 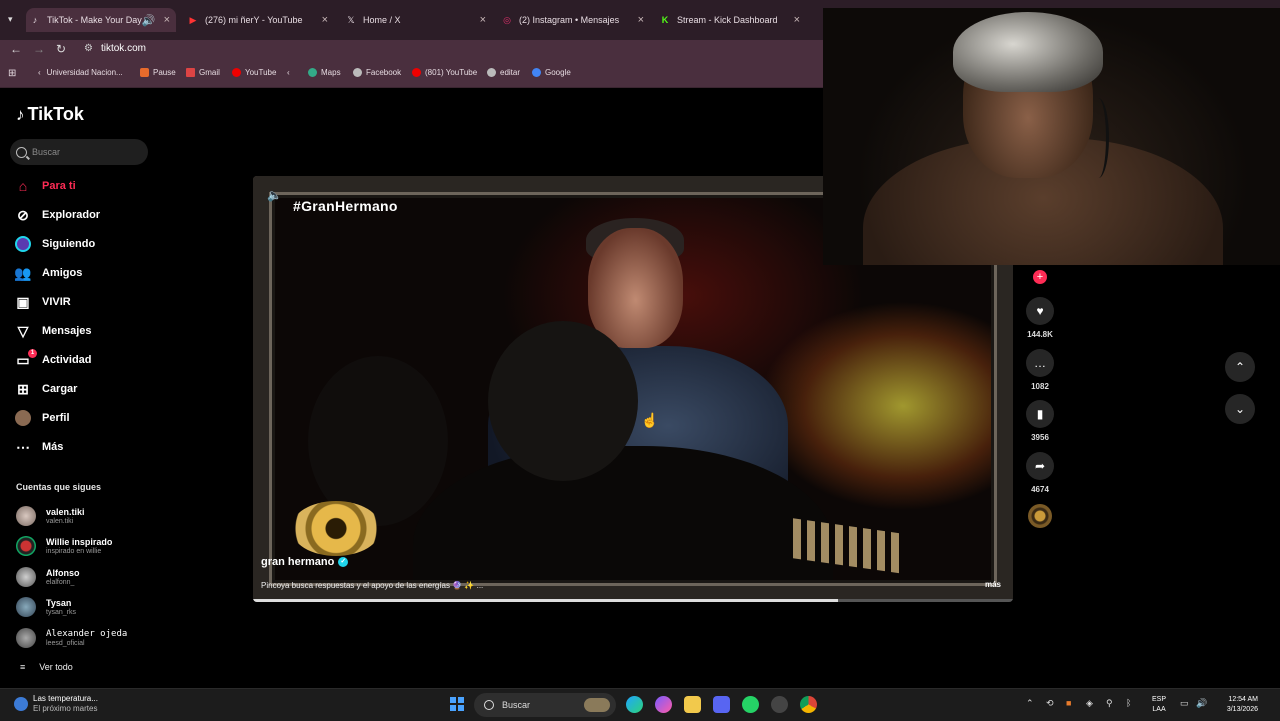 What do you see at coordinates (88, 48) in the screenshot?
I see `site-settings-icon: ⚙` at bounding box center [88, 48].